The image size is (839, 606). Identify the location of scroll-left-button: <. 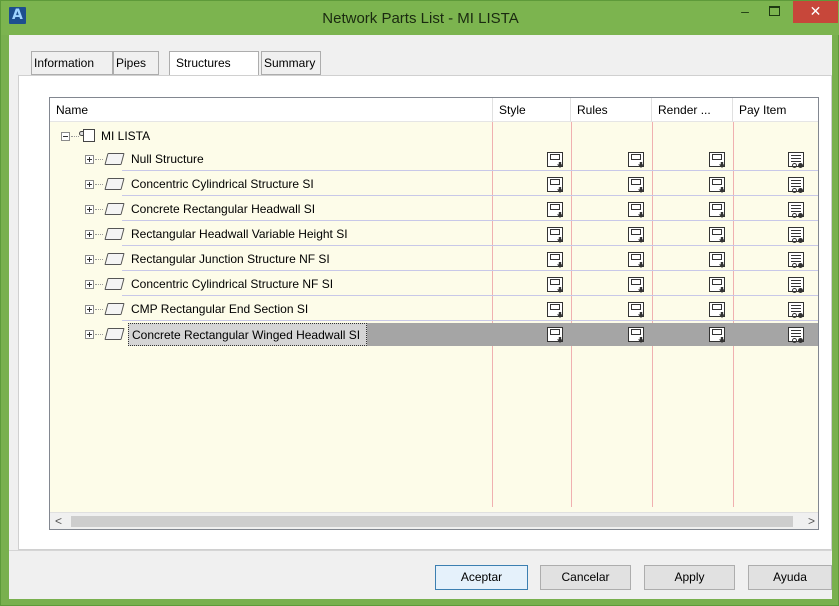
(58, 521).